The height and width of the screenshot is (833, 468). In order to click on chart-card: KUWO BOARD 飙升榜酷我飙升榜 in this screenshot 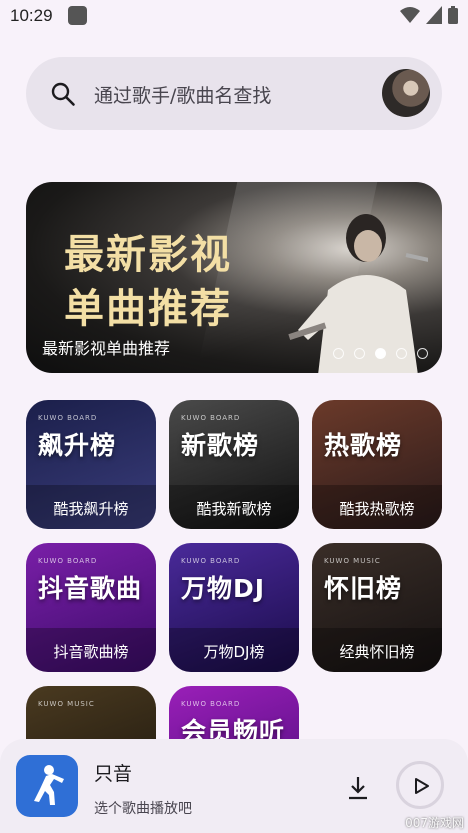, I will do `click(91, 464)`.